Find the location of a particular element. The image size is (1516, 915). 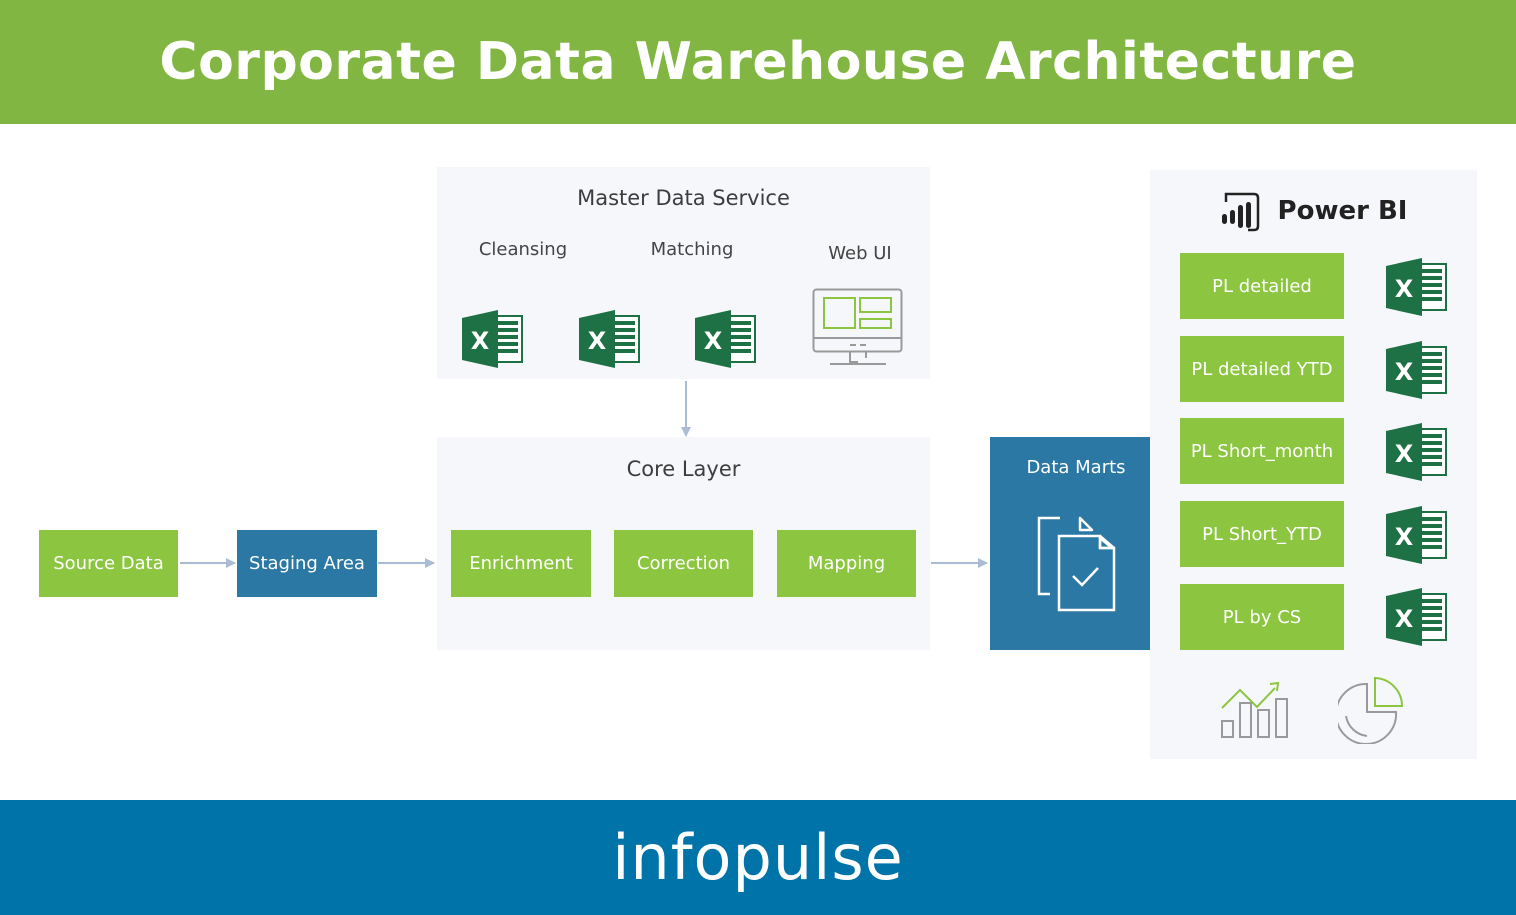

matching-label: Matching is located at coordinates (692, 249).